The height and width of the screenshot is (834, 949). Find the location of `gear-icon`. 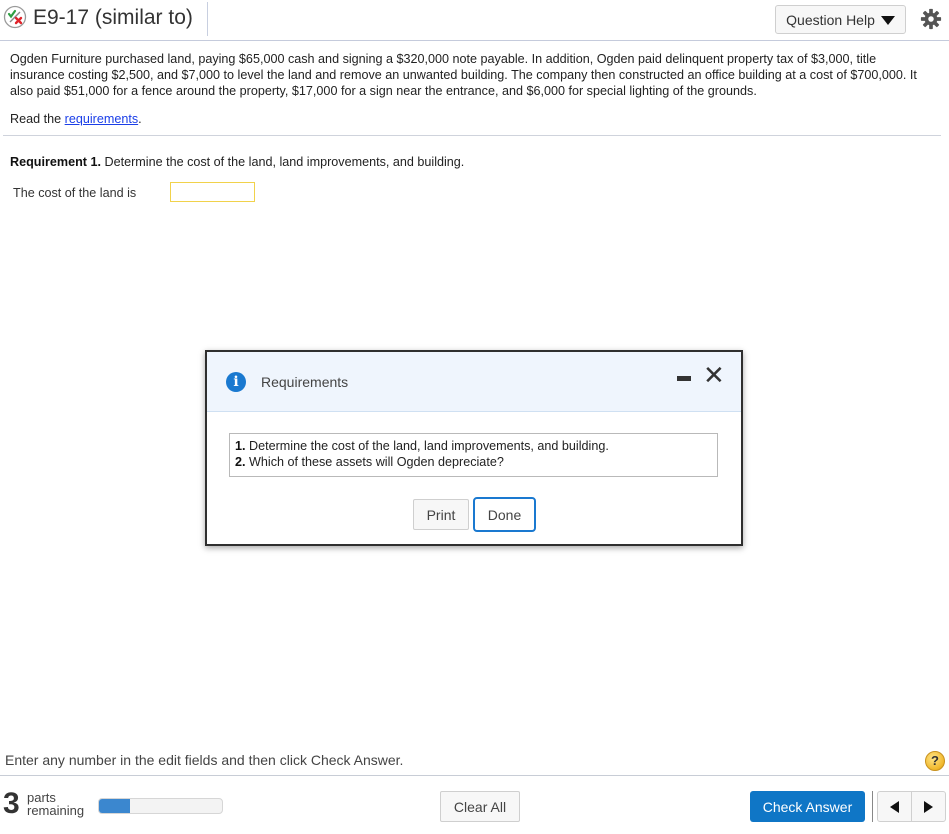

gear-icon is located at coordinates (931, 19).